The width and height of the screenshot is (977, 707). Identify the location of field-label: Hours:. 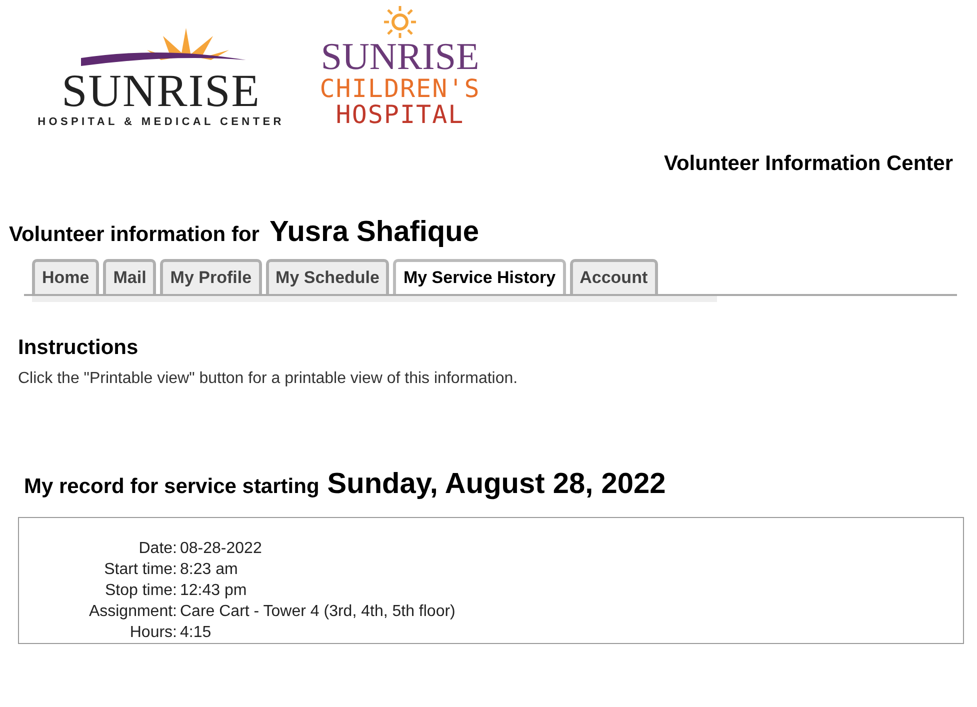
(152, 633).